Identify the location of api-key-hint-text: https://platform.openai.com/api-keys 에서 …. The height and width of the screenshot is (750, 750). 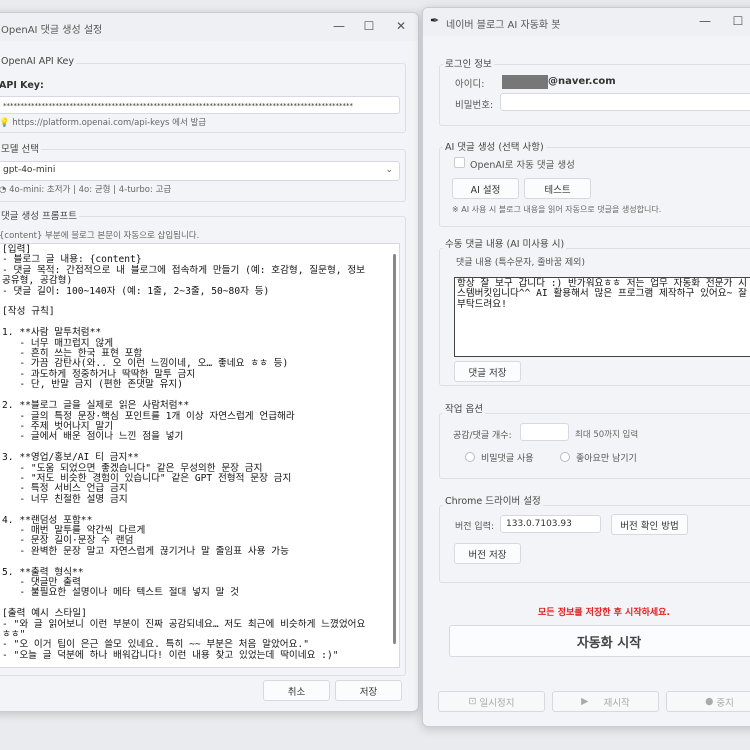
(109, 123).